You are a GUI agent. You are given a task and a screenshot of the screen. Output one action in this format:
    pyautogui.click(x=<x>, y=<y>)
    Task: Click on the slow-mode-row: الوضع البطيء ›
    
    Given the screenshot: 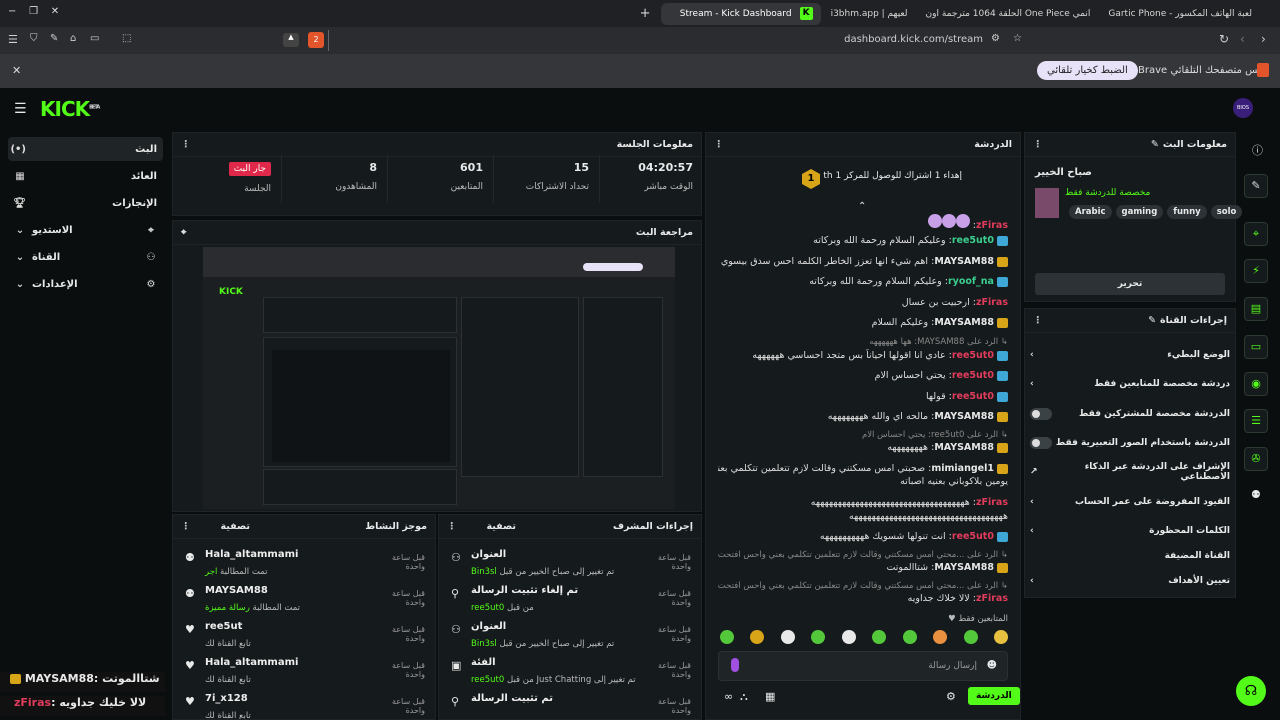 What is the action you would take?
    pyautogui.click(x=1130, y=355)
    